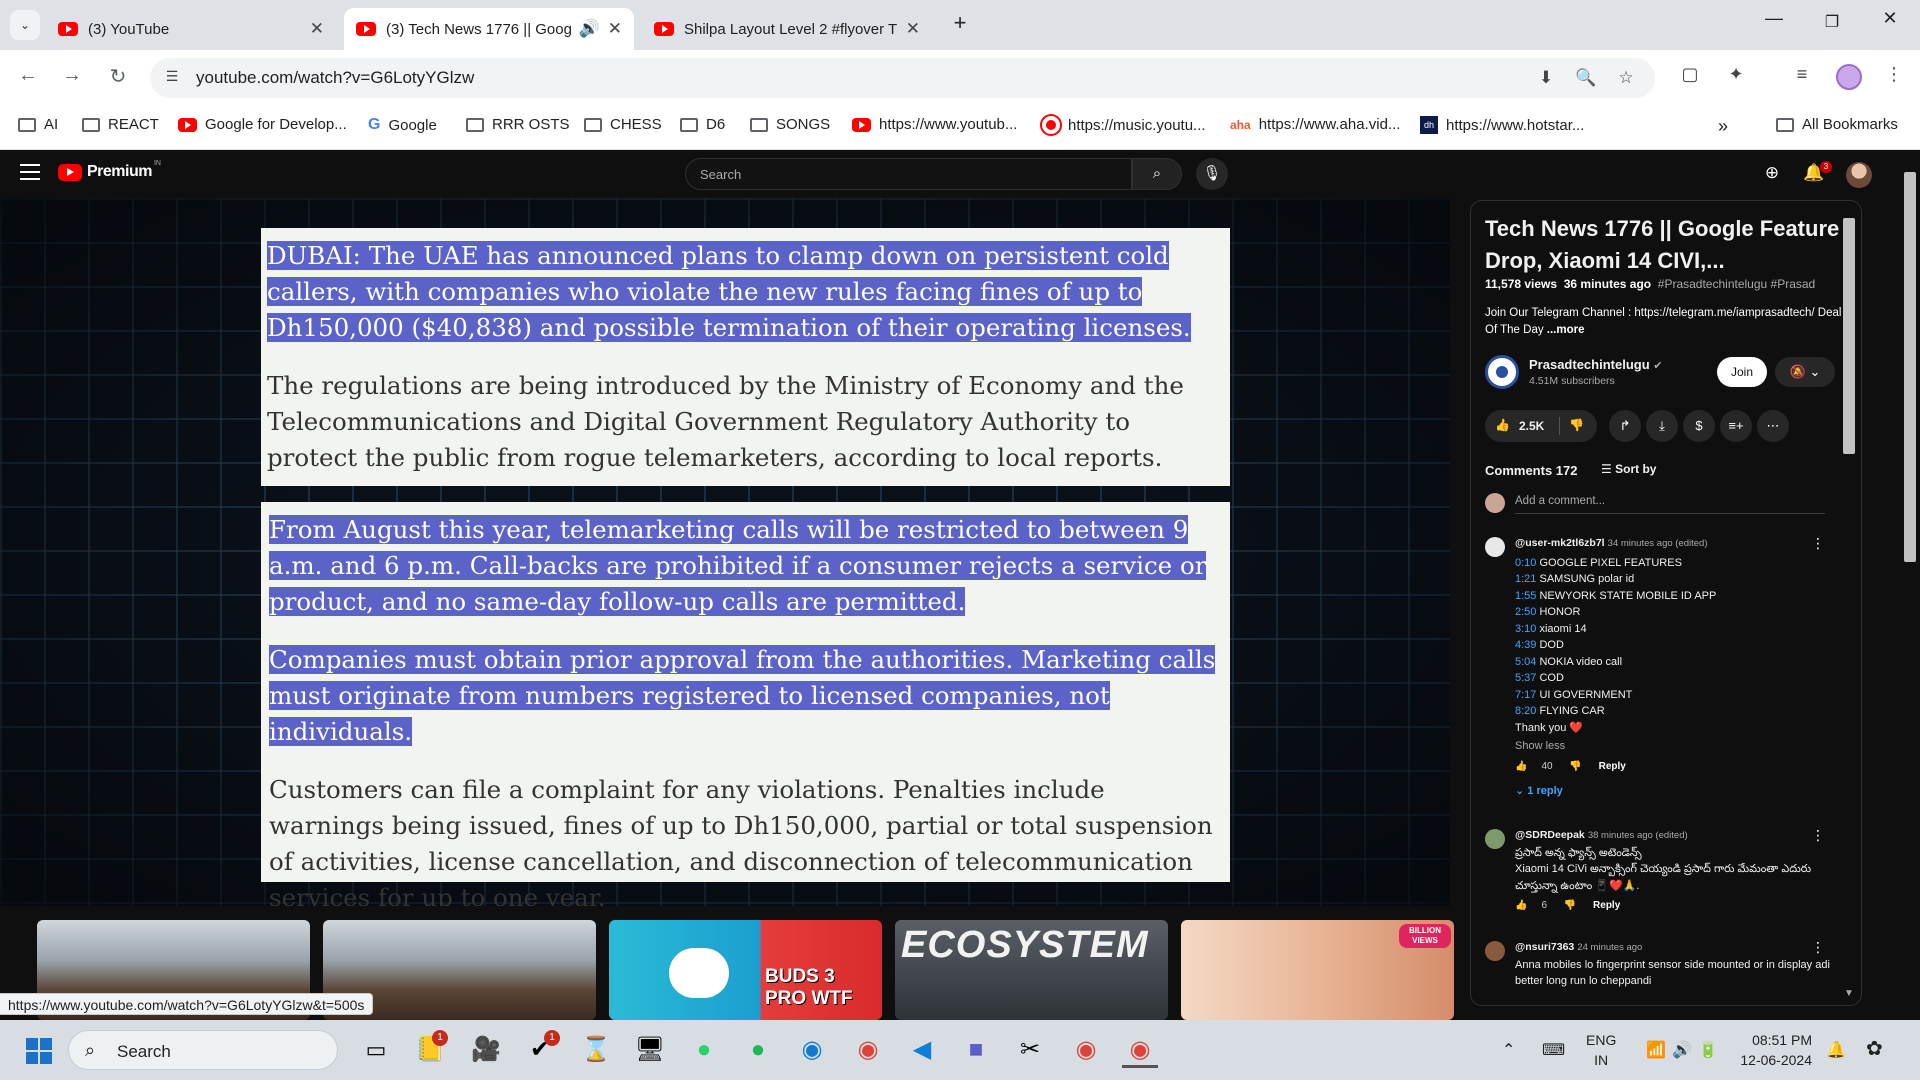  Describe the element at coordinates (489, 29) in the screenshot. I see `tab-tech-news: (3) Tech News 1776 || Goog 🔊 ✕` at that location.